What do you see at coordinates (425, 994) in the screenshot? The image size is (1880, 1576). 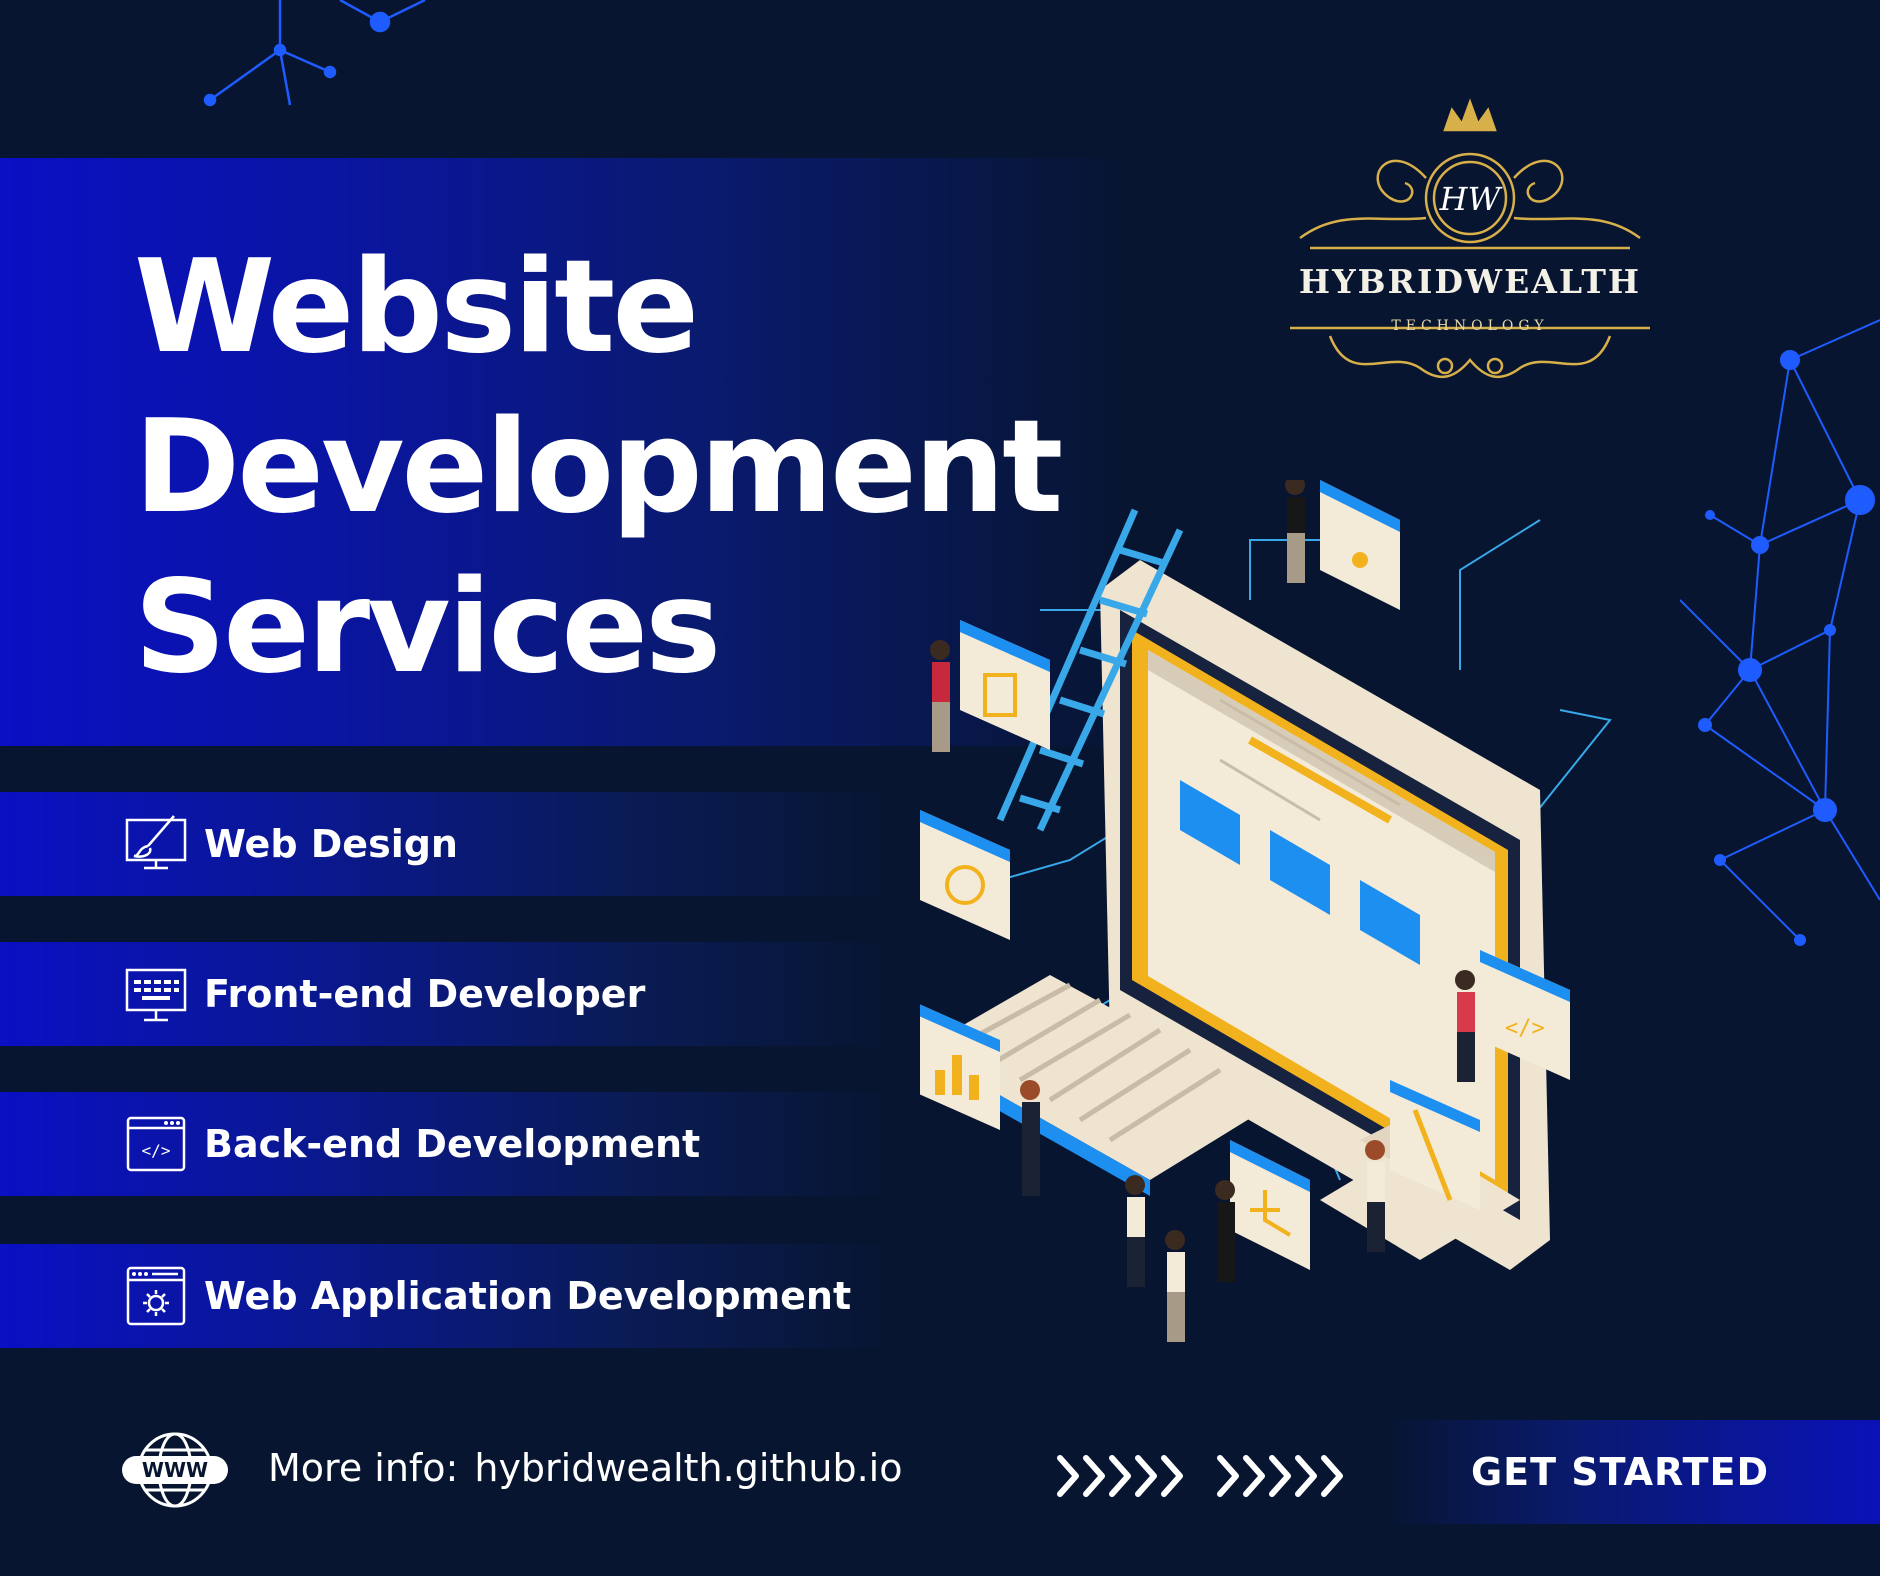 I see `service-label: Front-end Developer` at bounding box center [425, 994].